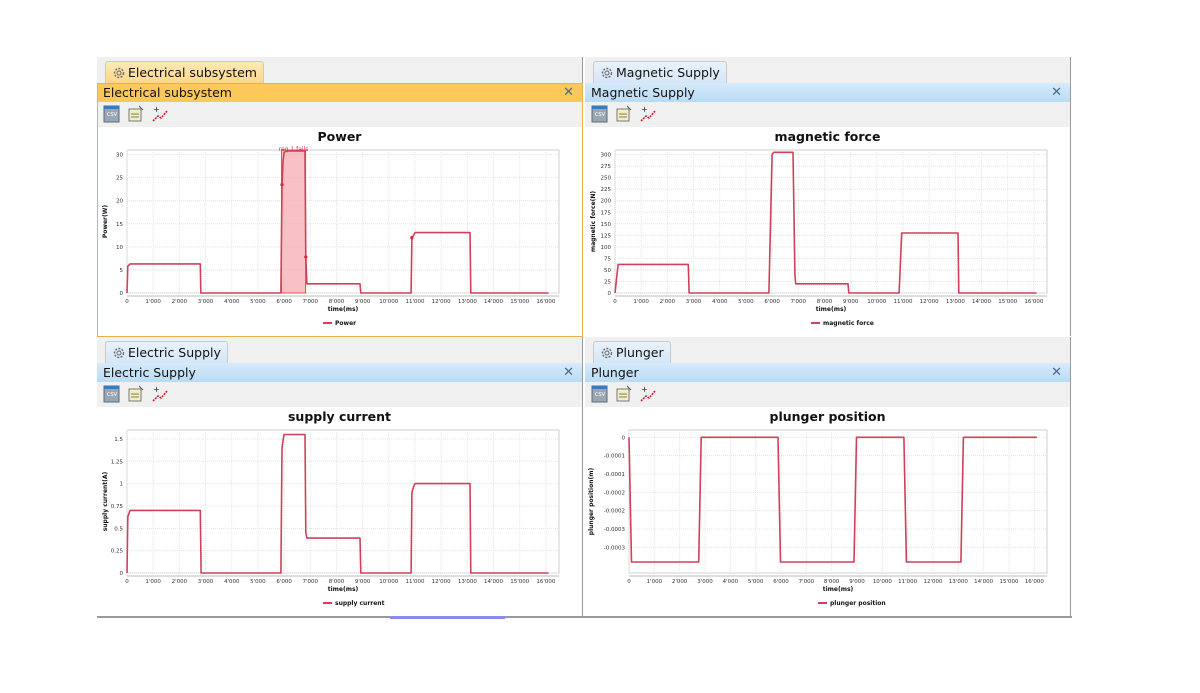 The image size is (1200, 693). I want to click on y-tick-label: 275, so click(606, 167).